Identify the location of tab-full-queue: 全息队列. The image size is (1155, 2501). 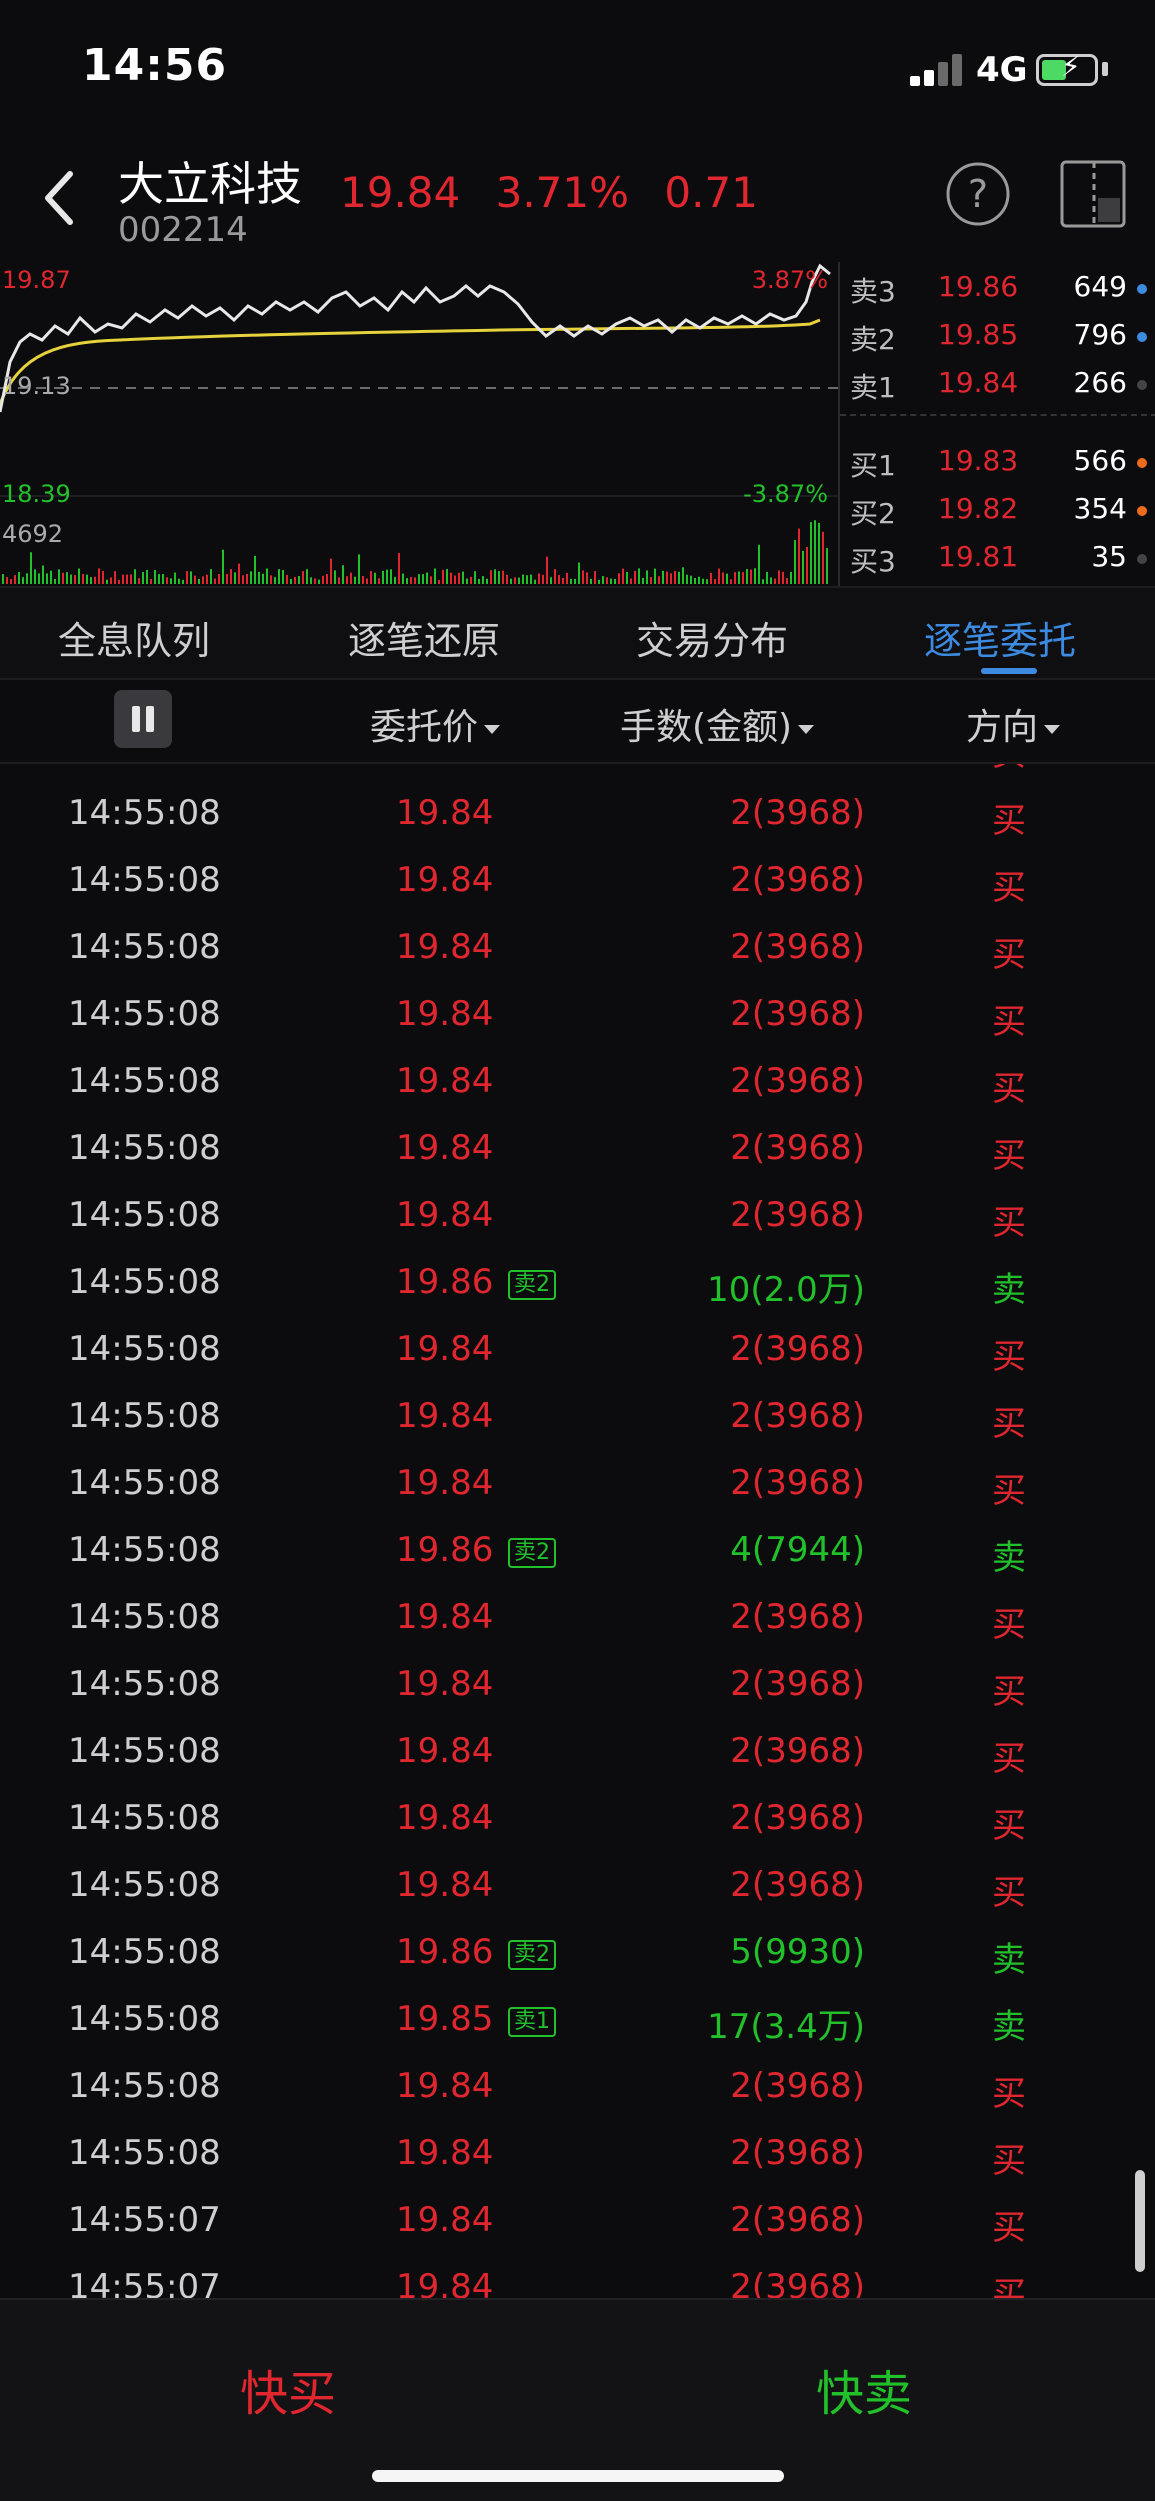
(134, 637).